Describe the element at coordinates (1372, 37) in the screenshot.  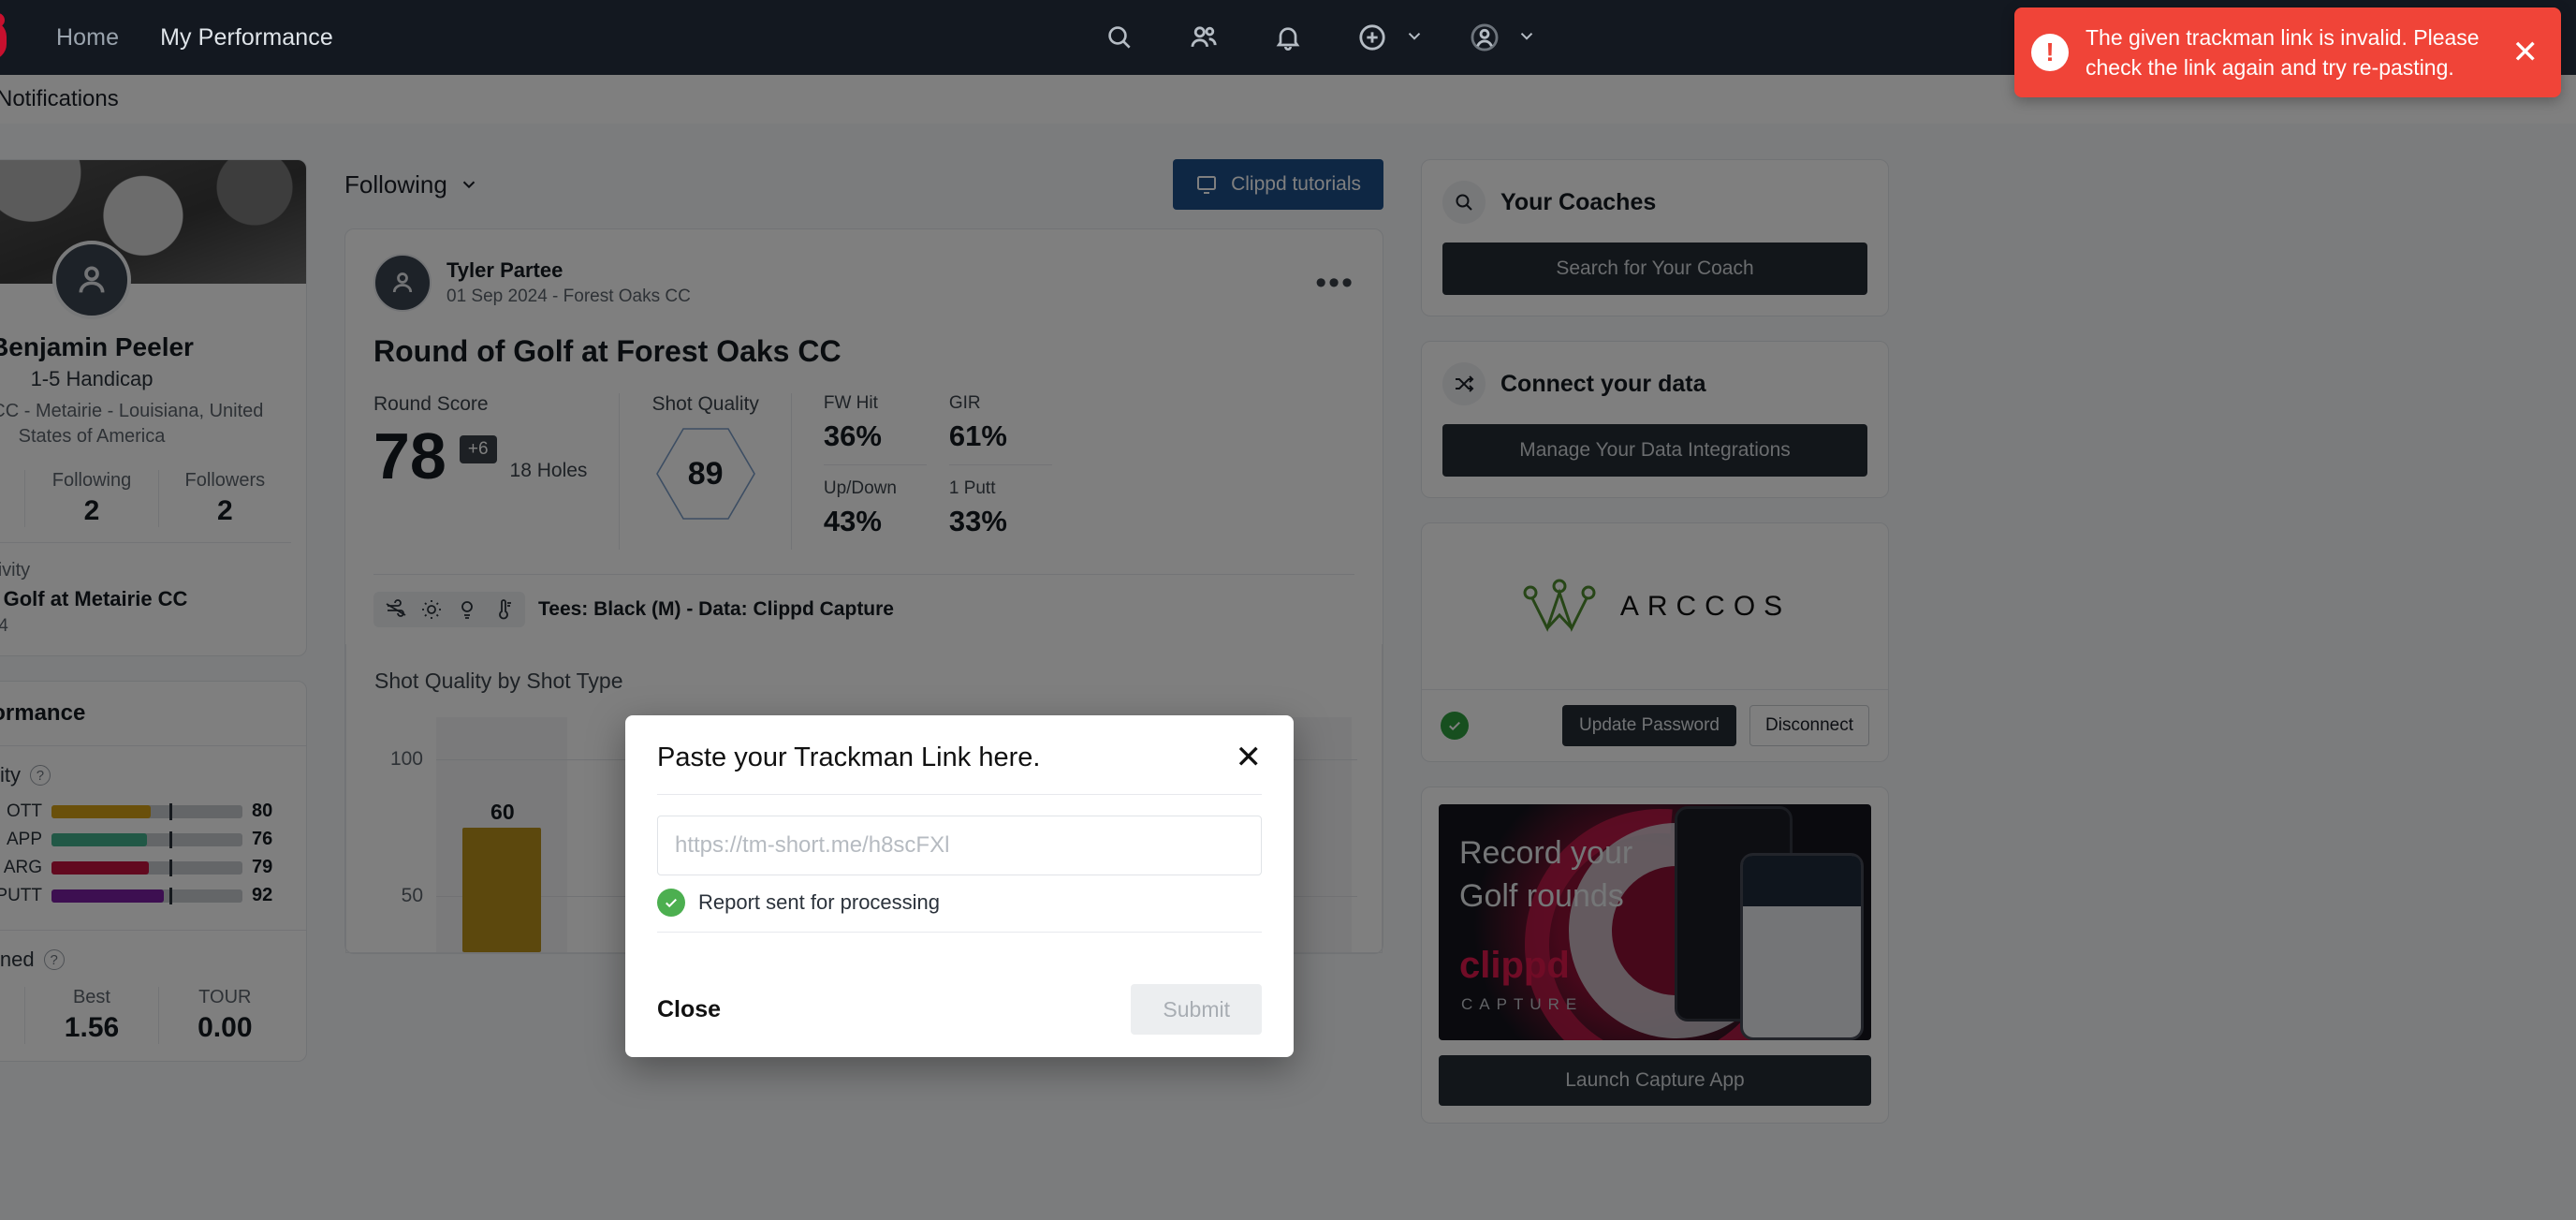
I see `plus-circle-icon` at that location.